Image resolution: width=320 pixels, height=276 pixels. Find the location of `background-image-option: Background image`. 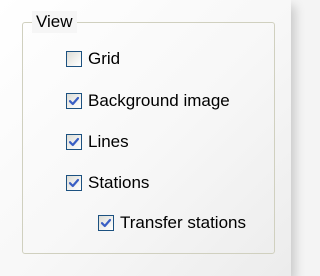

background-image-option: Background image is located at coordinates (148, 101).